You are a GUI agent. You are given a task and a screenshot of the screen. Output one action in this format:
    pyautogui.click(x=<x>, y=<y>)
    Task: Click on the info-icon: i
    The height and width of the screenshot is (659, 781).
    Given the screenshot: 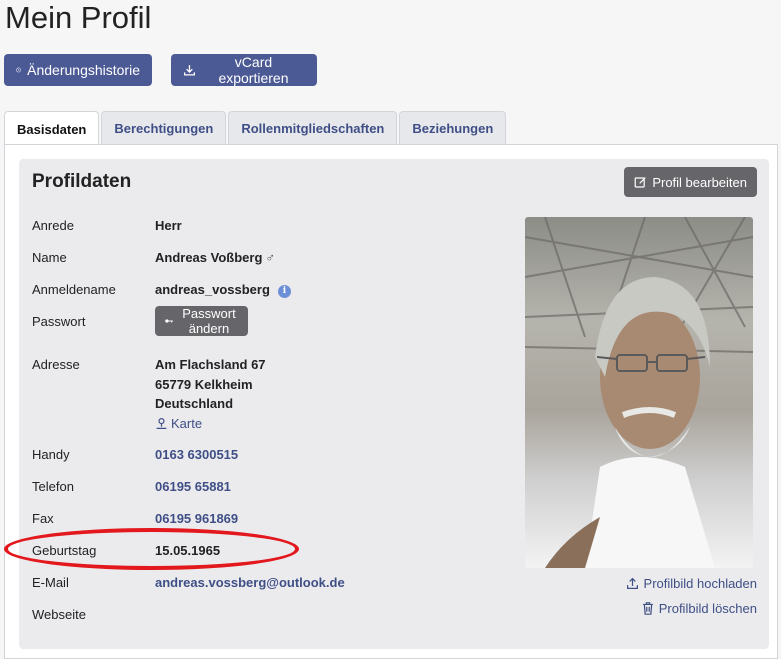 What is the action you would take?
    pyautogui.click(x=284, y=291)
    